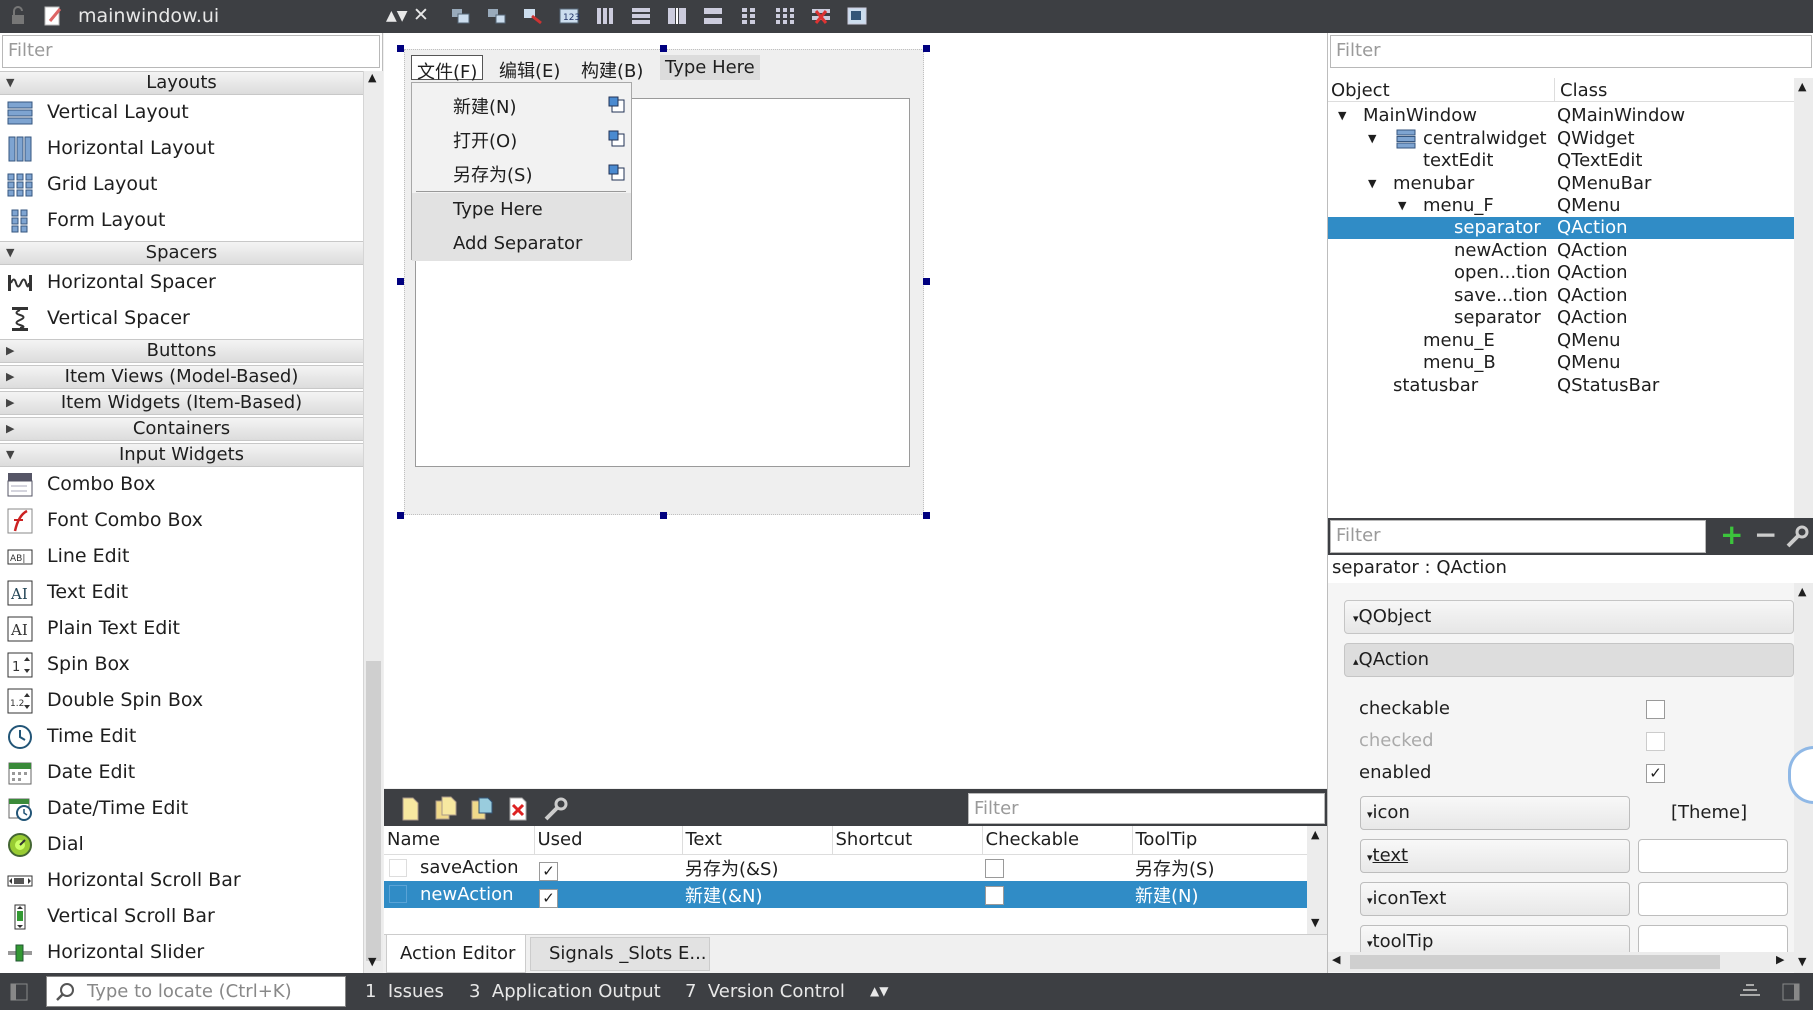 Image resolution: width=1813 pixels, height=1010 pixels. Describe the element at coordinates (181, 221) in the screenshot. I see `widget-form-layout: Form Layout` at that location.